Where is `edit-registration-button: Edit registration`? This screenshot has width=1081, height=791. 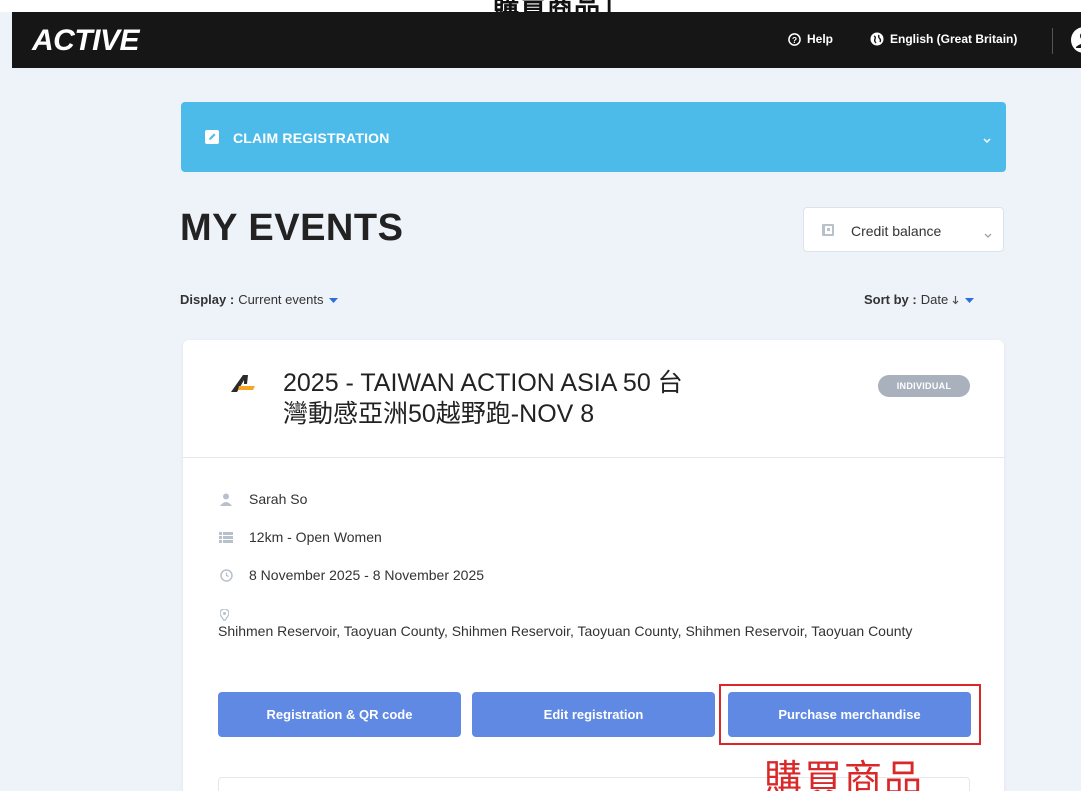
edit-registration-button: Edit registration is located at coordinates (593, 714).